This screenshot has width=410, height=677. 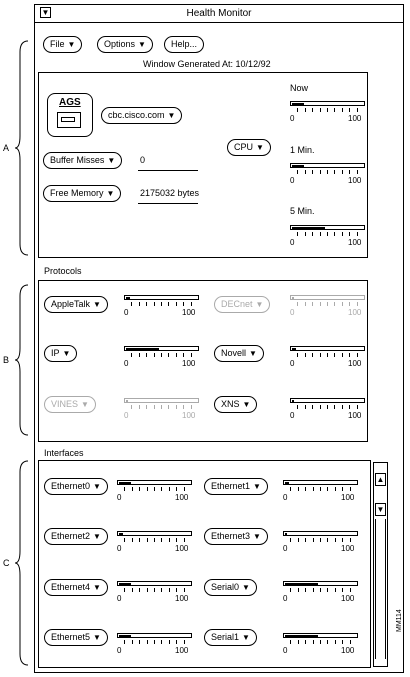 I want to click on file-menu-button: File ▼, so click(x=63, y=44).